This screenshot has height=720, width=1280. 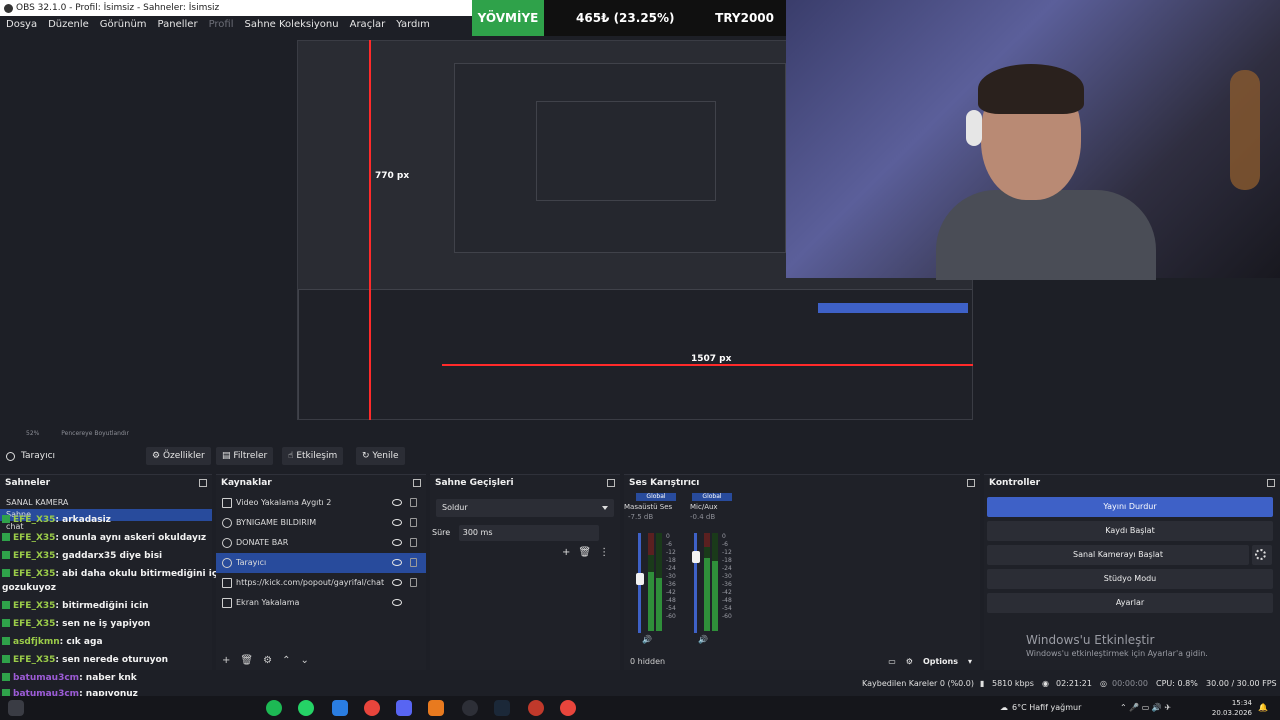 I want to click on start-recording-button: Kaydı Başlat, so click(x=1130, y=531).